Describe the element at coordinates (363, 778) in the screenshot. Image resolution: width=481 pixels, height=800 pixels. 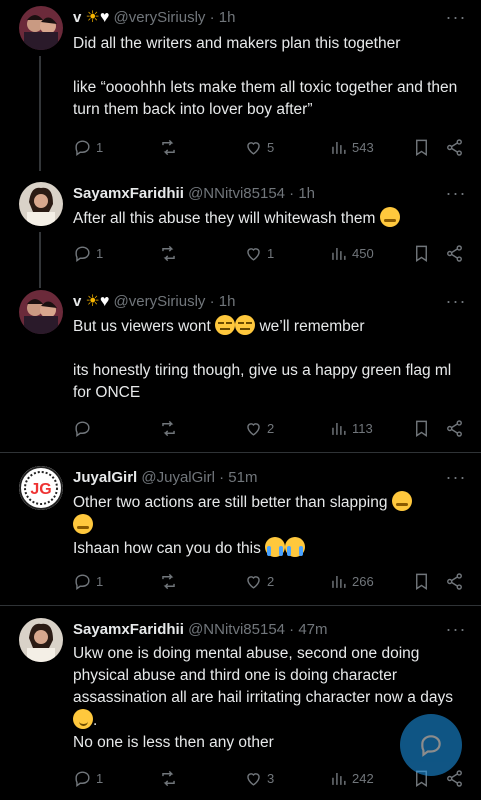
I see `view-count: 242` at that location.